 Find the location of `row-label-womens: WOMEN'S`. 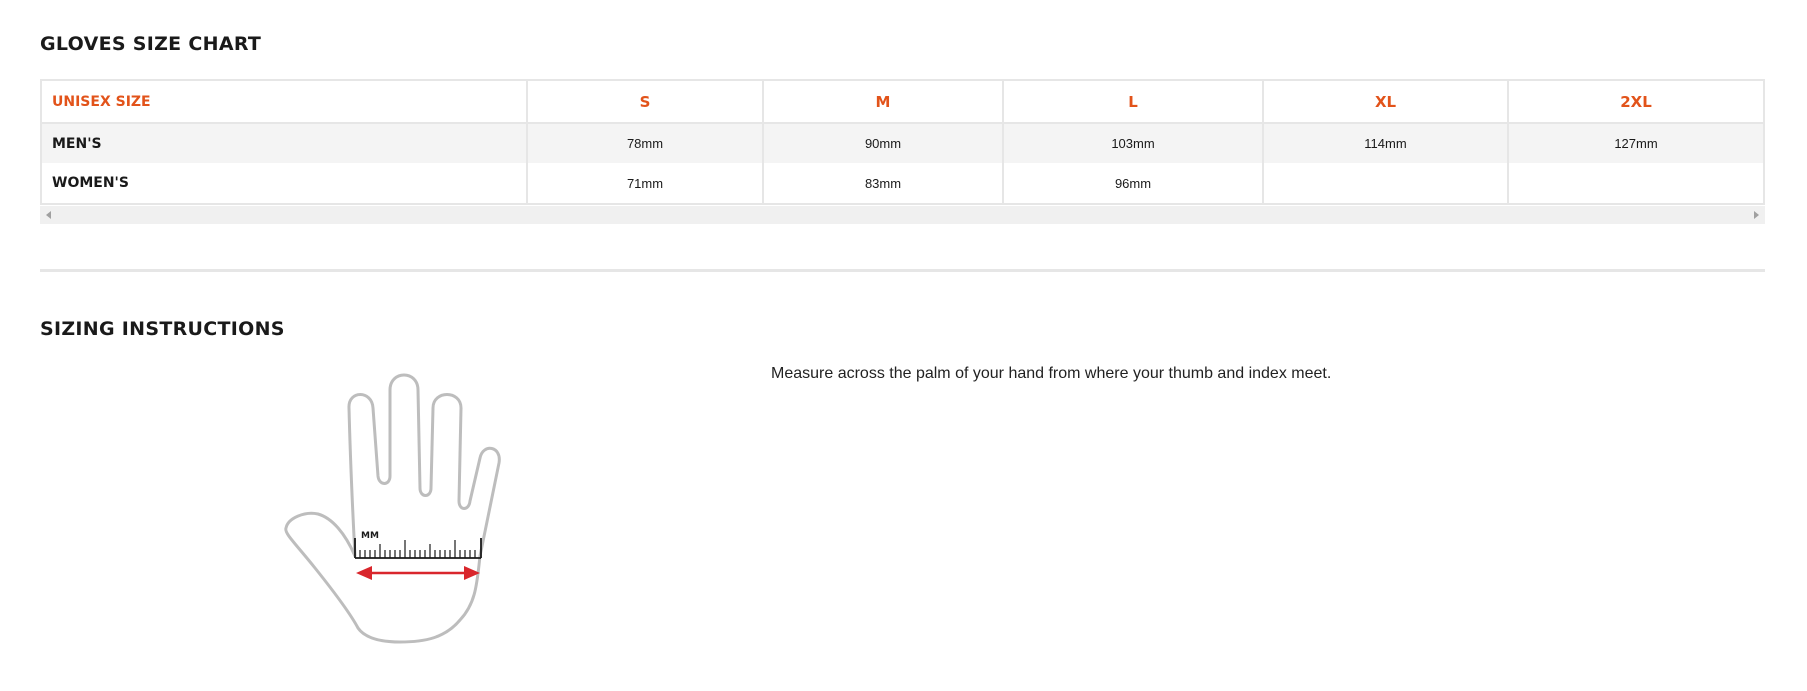

row-label-womens: WOMEN'S is located at coordinates (285, 183).